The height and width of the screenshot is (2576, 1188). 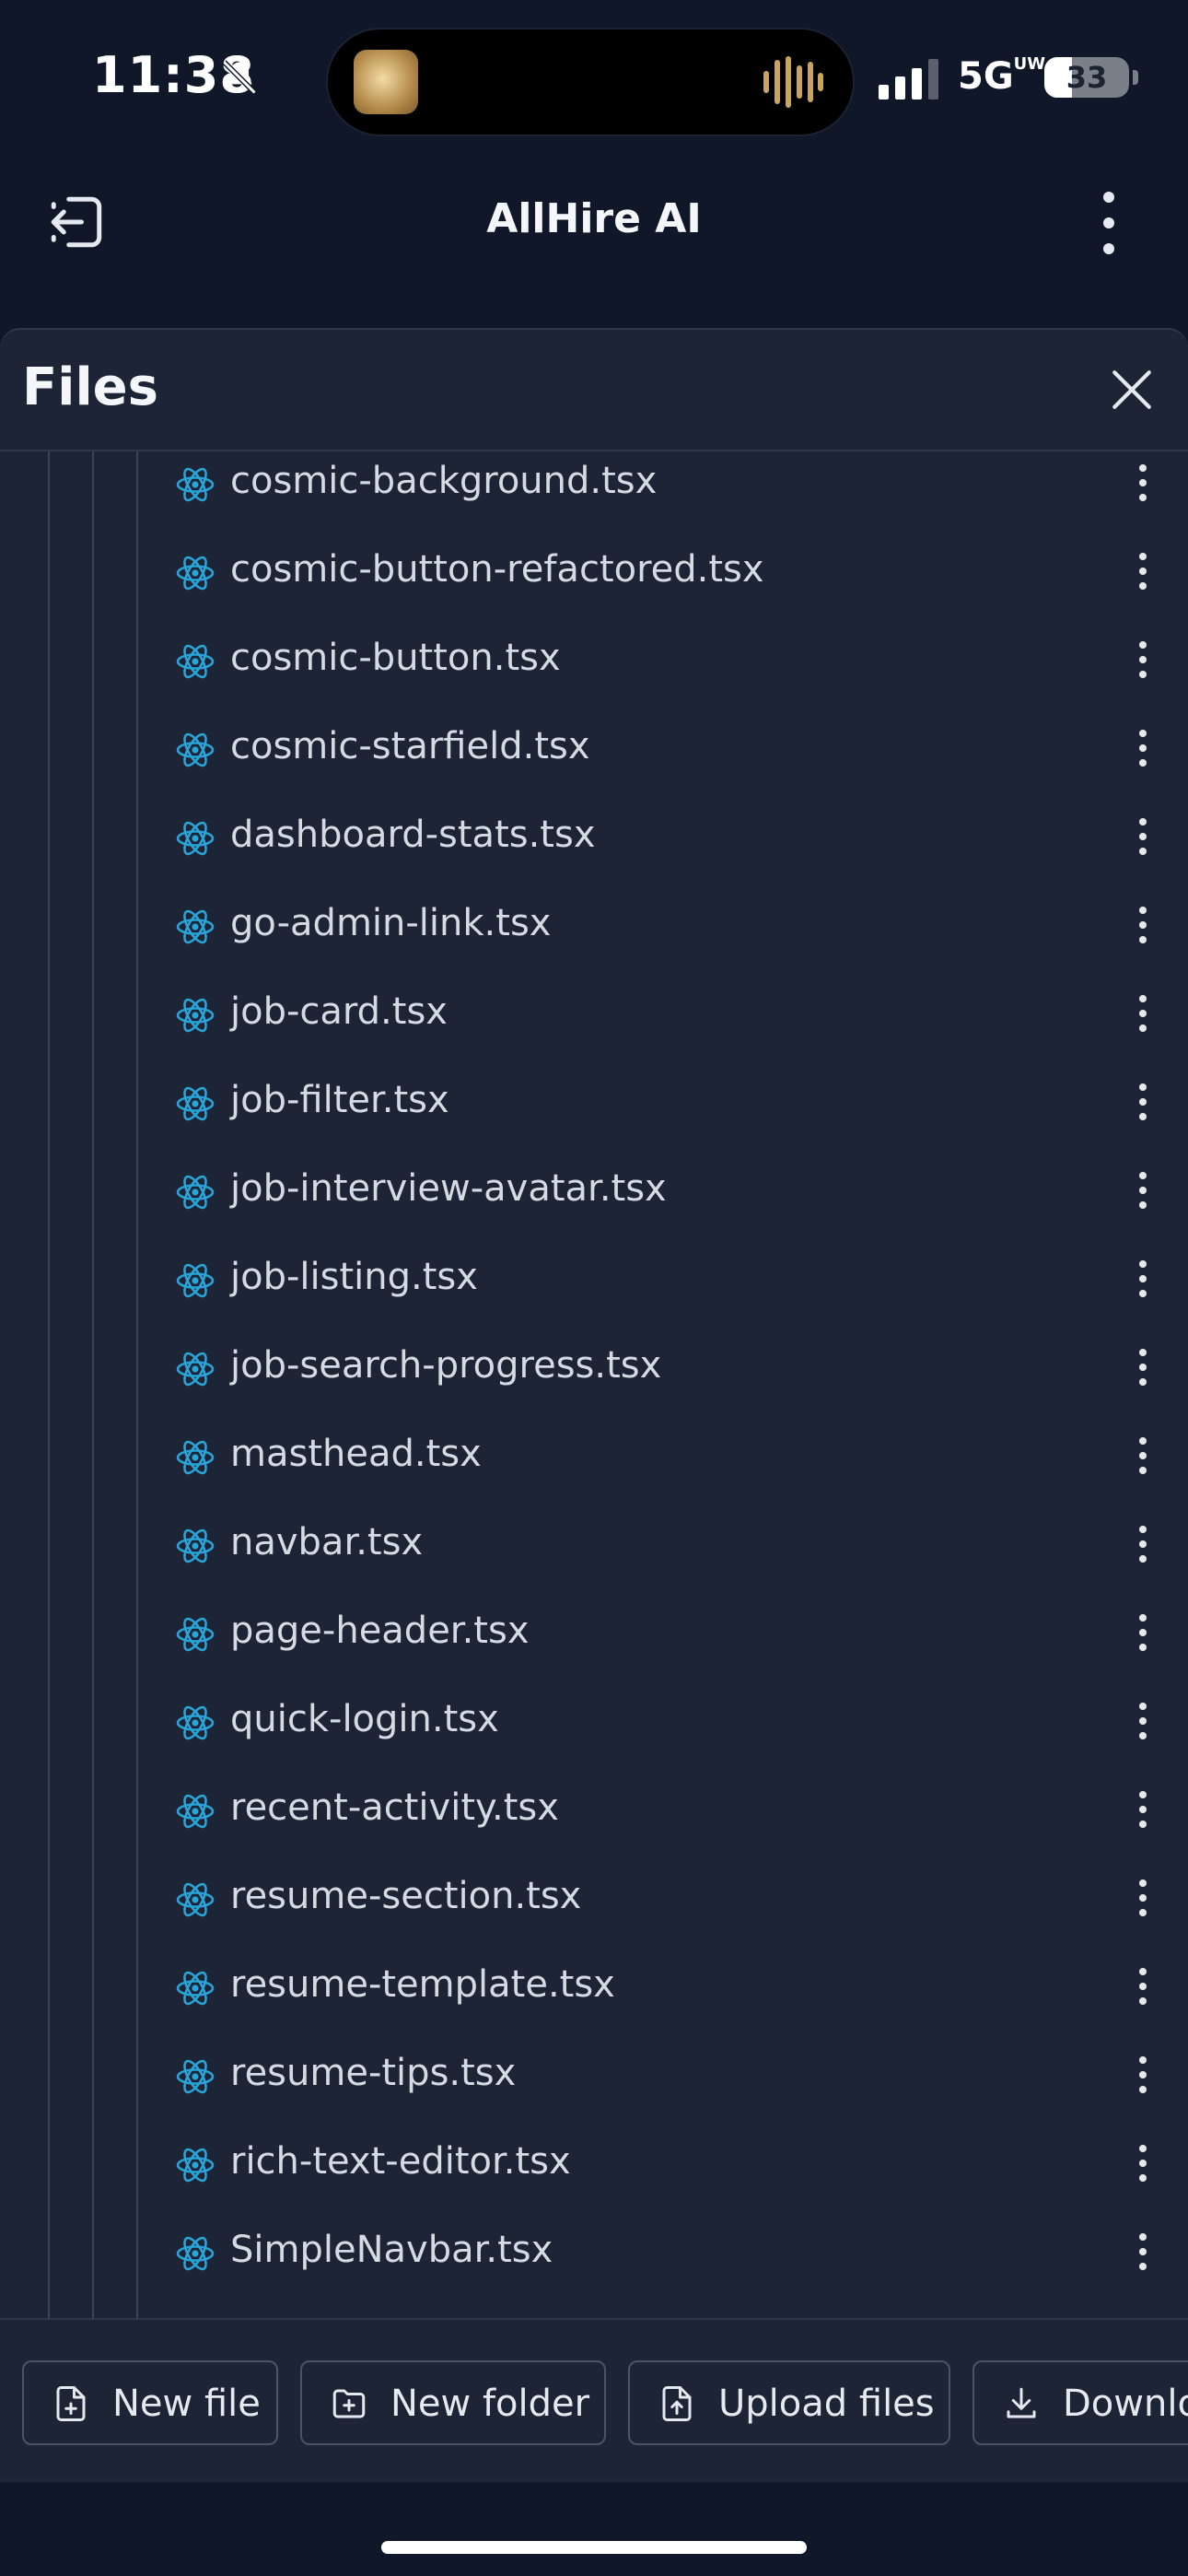 What do you see at coordinates (826, 2404) in the screenshot?
I see `upload-files-label: Upload files` at bounding box center [826, 2404].